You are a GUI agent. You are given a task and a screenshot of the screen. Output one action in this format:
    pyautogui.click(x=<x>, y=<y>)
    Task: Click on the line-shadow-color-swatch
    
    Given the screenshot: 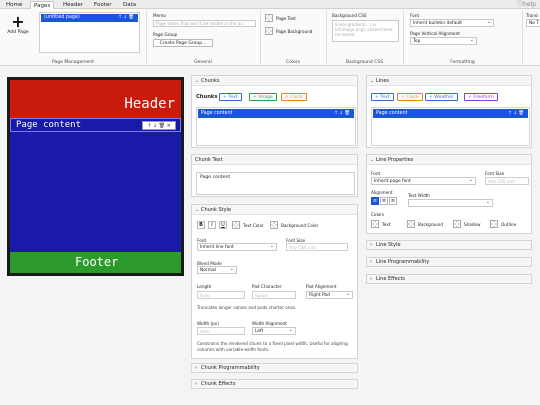 What is the action you would take?
    pyautogui.click(x=457, y=224)
    